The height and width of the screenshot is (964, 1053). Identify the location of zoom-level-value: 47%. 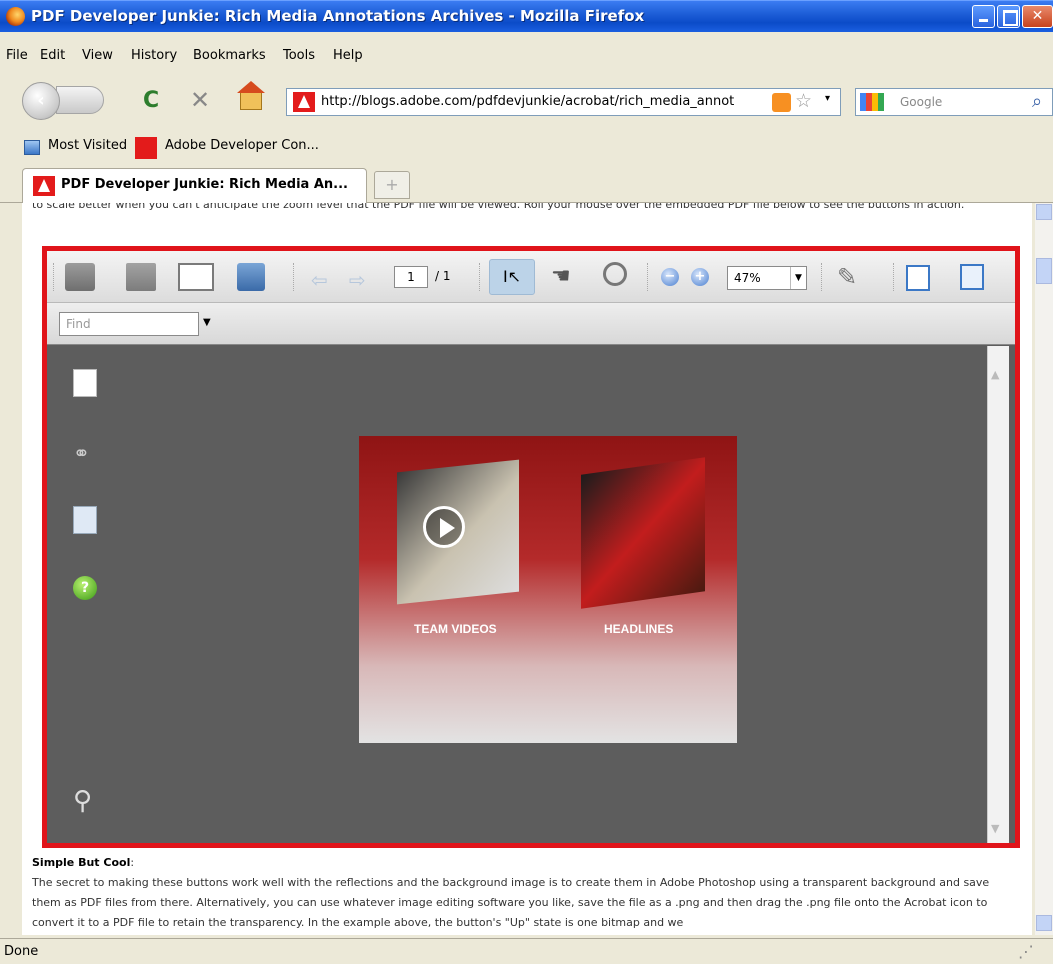
(747, 278).